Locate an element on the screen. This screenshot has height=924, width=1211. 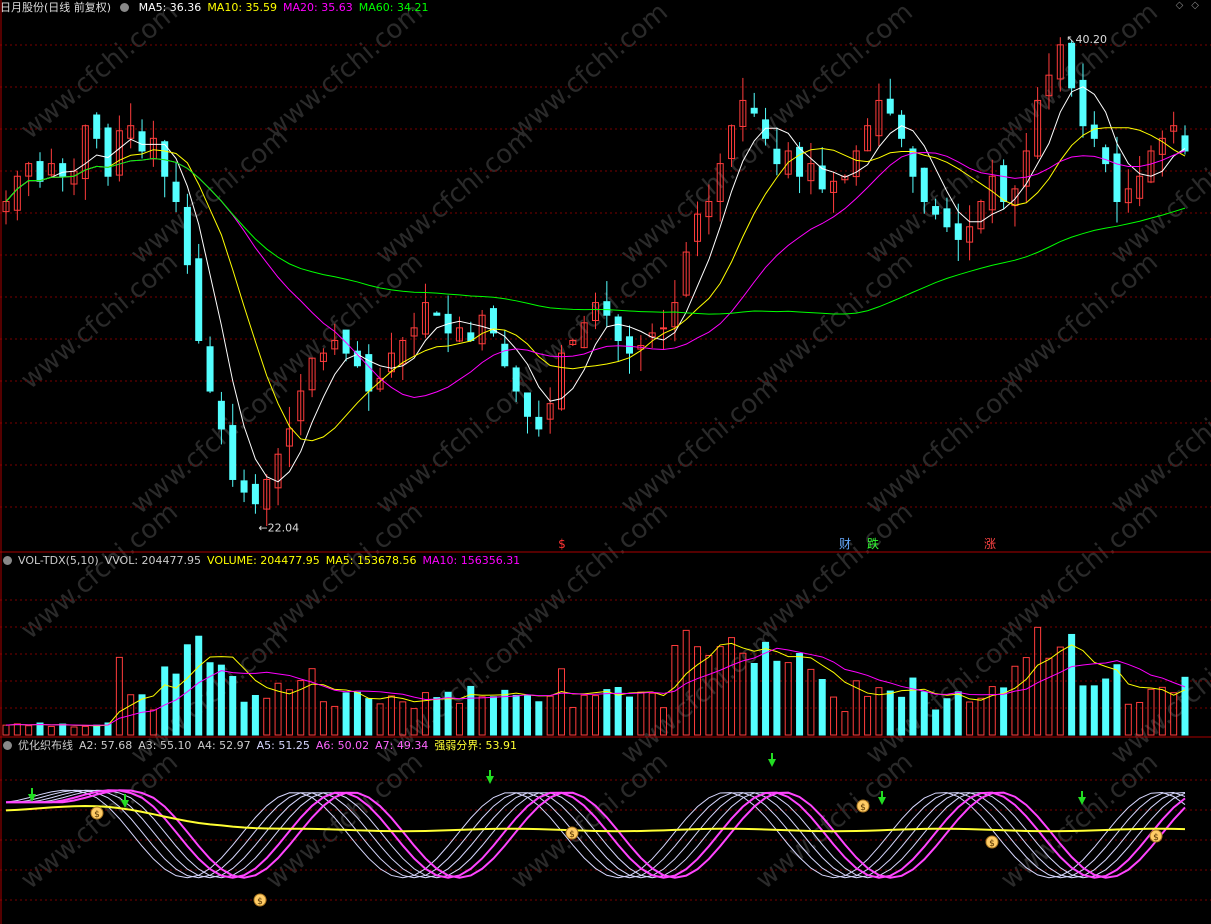
ind-label-7: 强弱分界: 53.91 is located at coordinates (476, 745).